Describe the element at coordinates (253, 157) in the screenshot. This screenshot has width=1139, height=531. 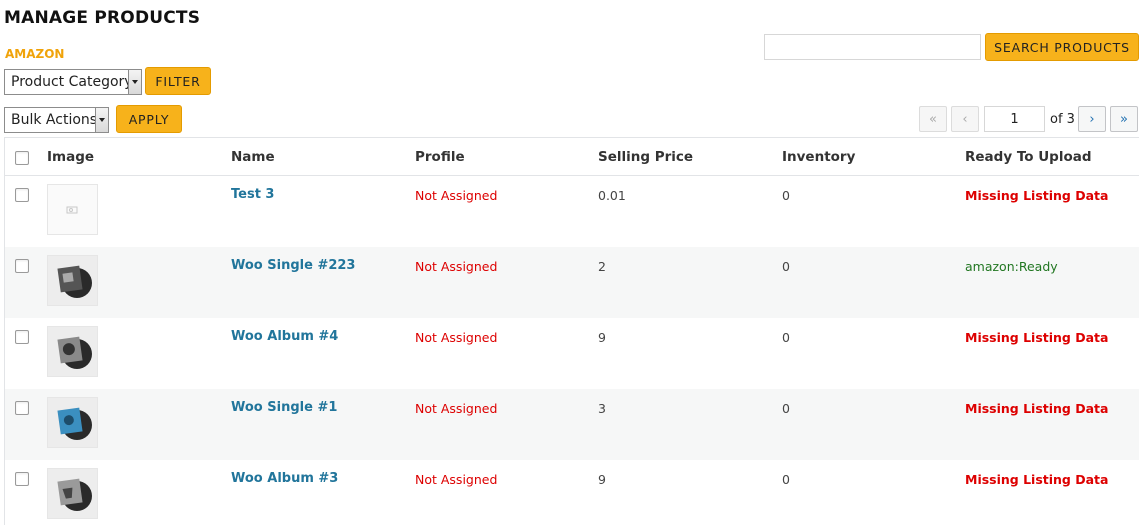
I see `column-header-name: Name` at that location.